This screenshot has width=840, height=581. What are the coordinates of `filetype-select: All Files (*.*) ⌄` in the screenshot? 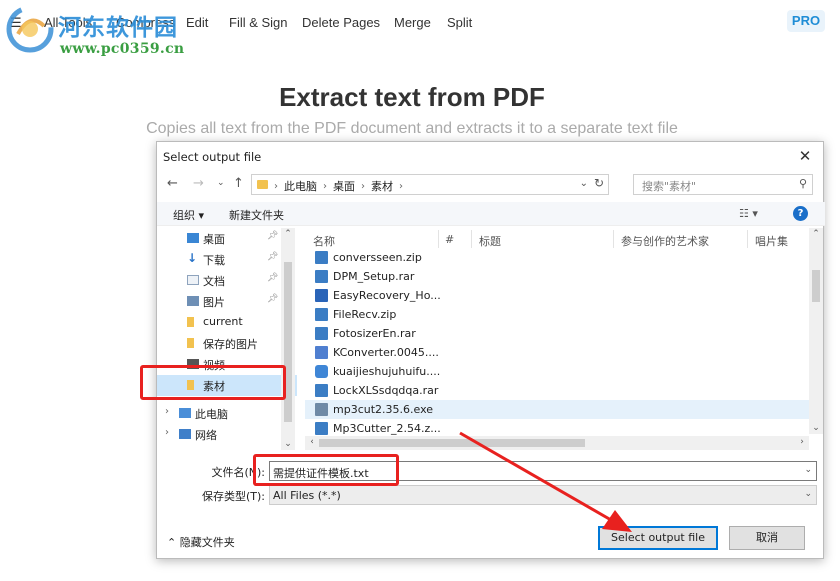 It's located at (543, 495).